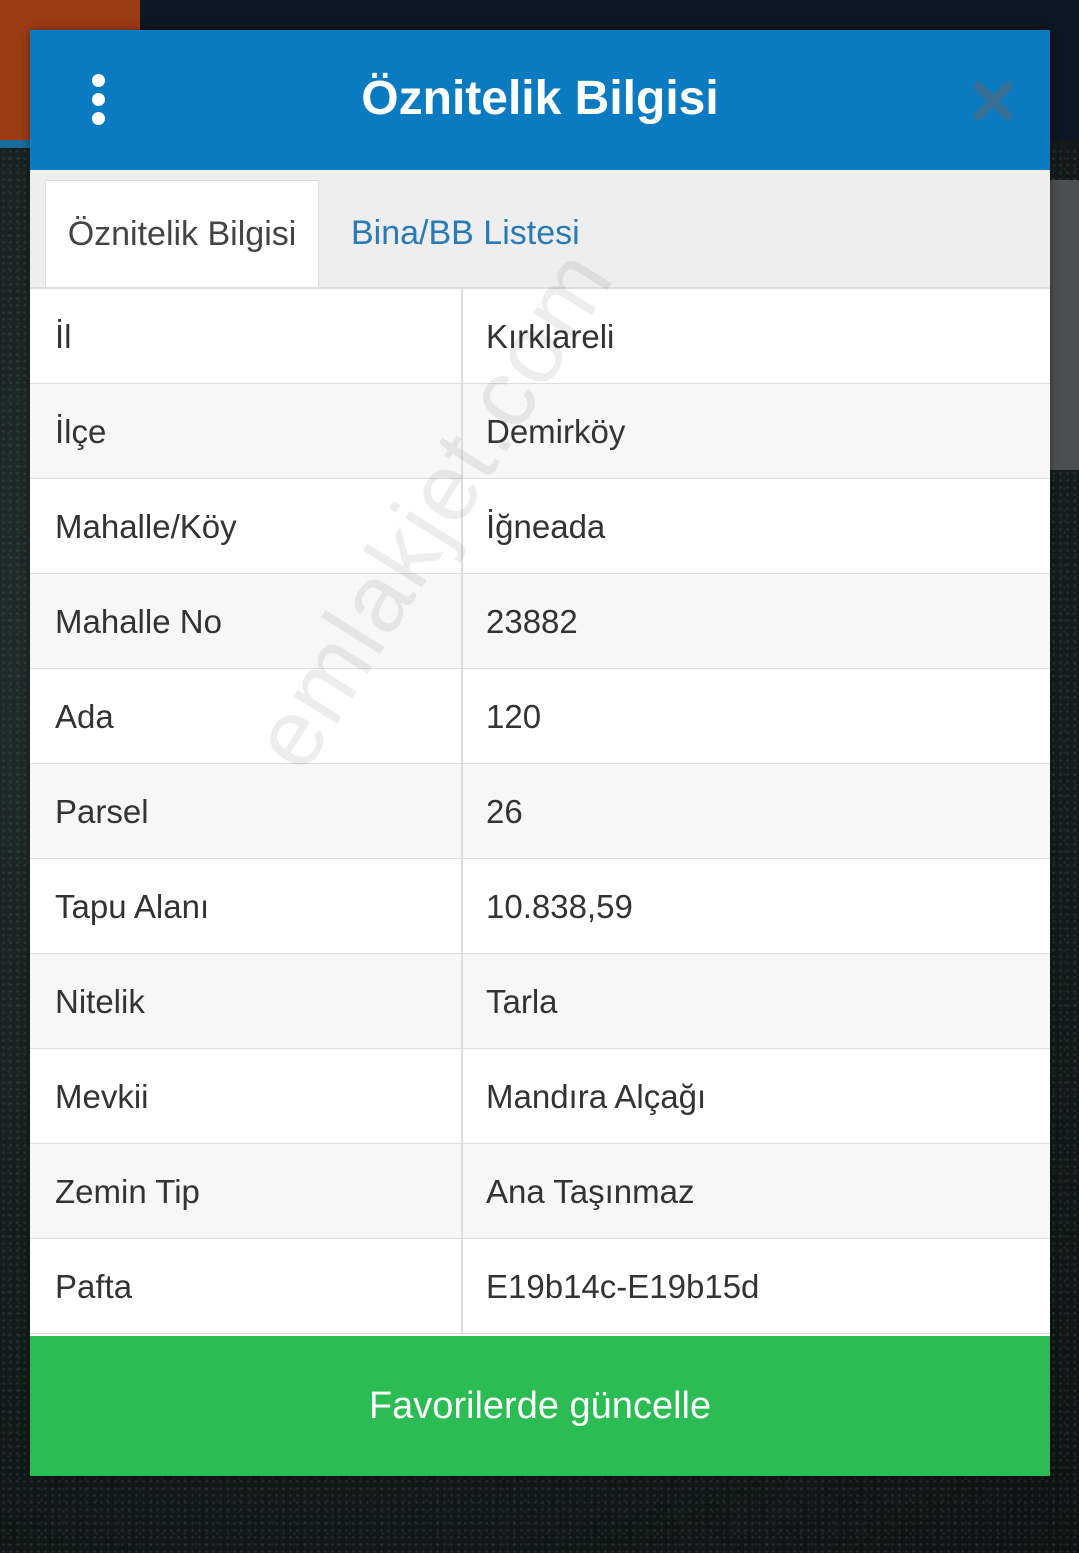  I want to click on attribute-value: Ana Taşınmaz, so click(590, 1191).